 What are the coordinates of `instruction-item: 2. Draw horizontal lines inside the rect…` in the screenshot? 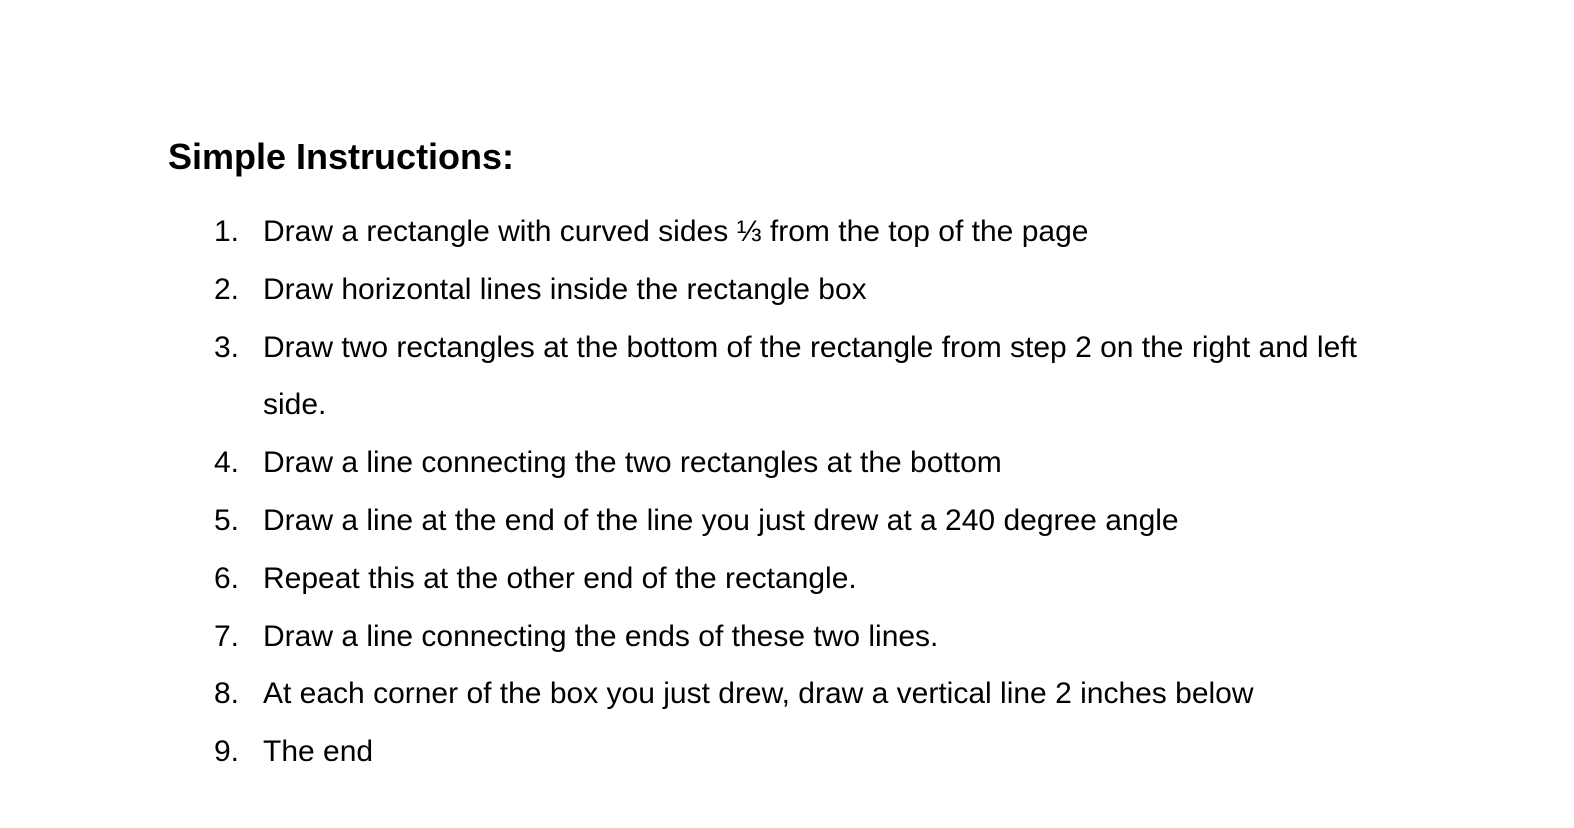 It's located at (787, 290).